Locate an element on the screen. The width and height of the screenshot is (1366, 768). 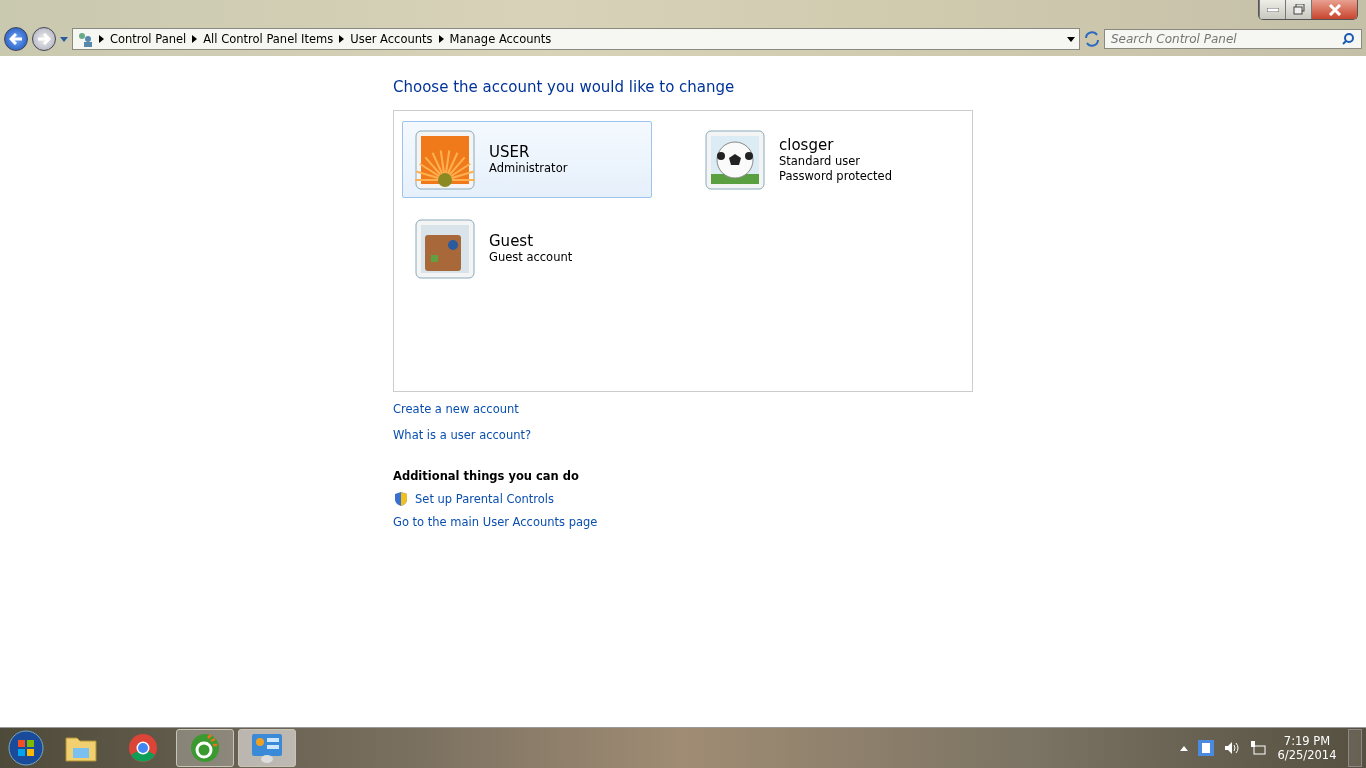
account-tile: Guest Guest account is located at coordinates (527, 248).